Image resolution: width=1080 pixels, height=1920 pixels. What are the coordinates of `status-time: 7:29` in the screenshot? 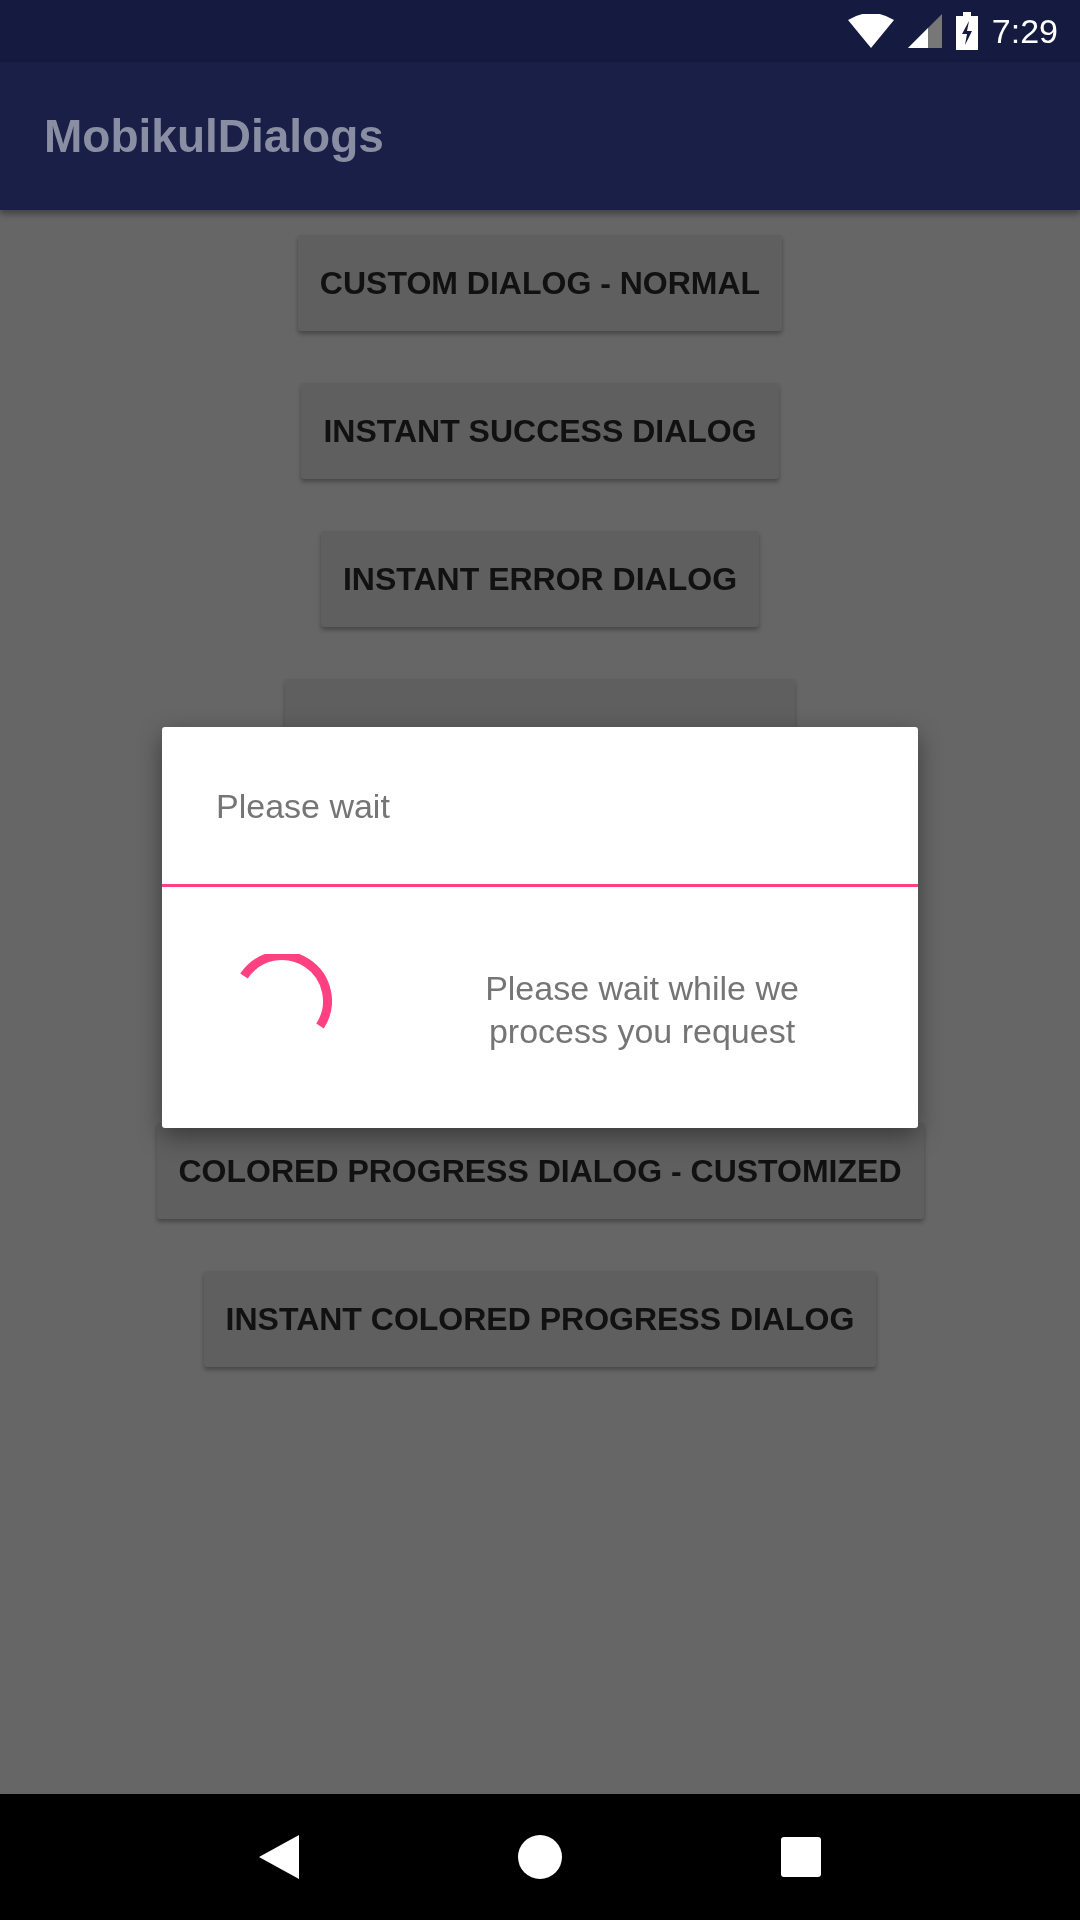 It's located at (1024, 31).